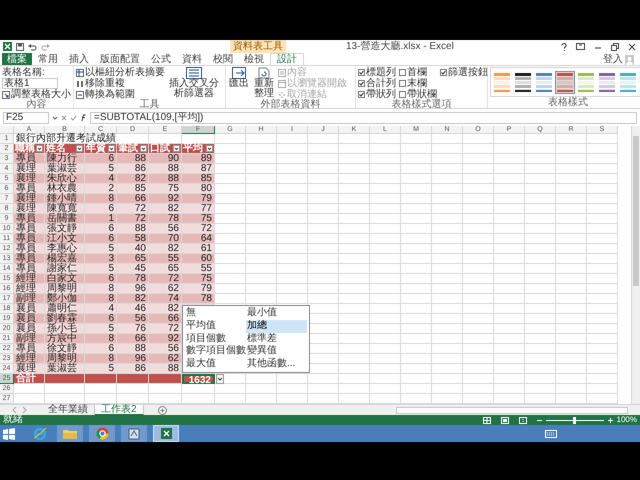 Image resolution: width=640 pixels, height=480 pixels. Describe the element at coordinates (48, 59) in the screenshot. I see `ribbon-tab: 常用` at that location.